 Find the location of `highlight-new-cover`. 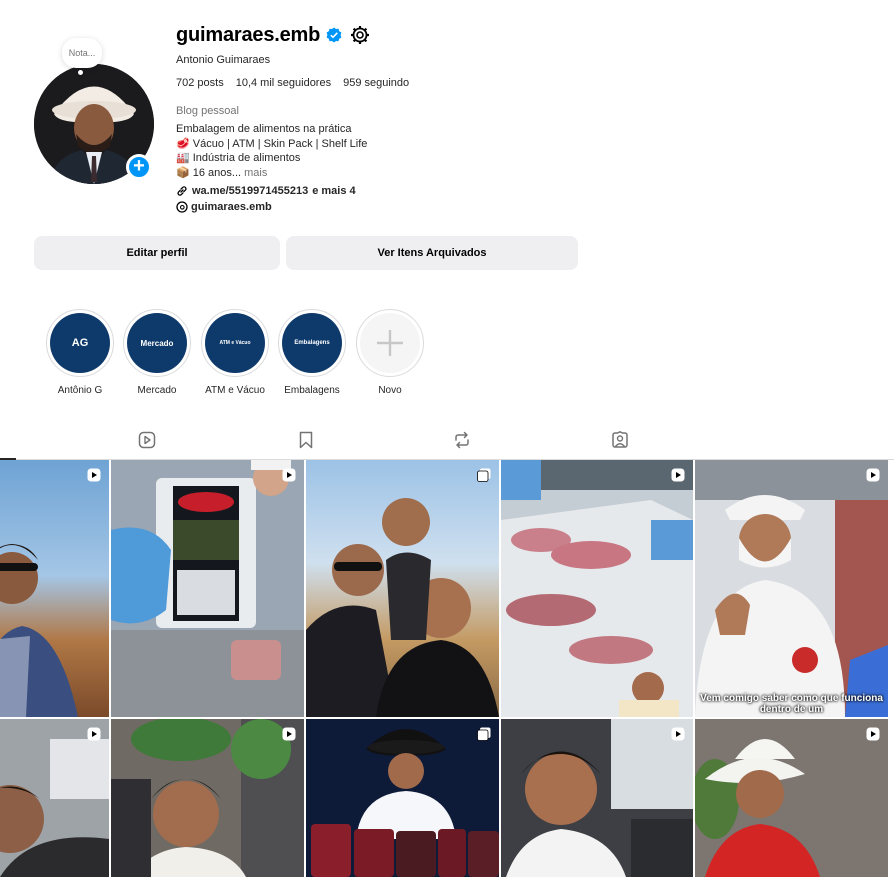

highlight-new-cover is located at coordinates (390, 343).